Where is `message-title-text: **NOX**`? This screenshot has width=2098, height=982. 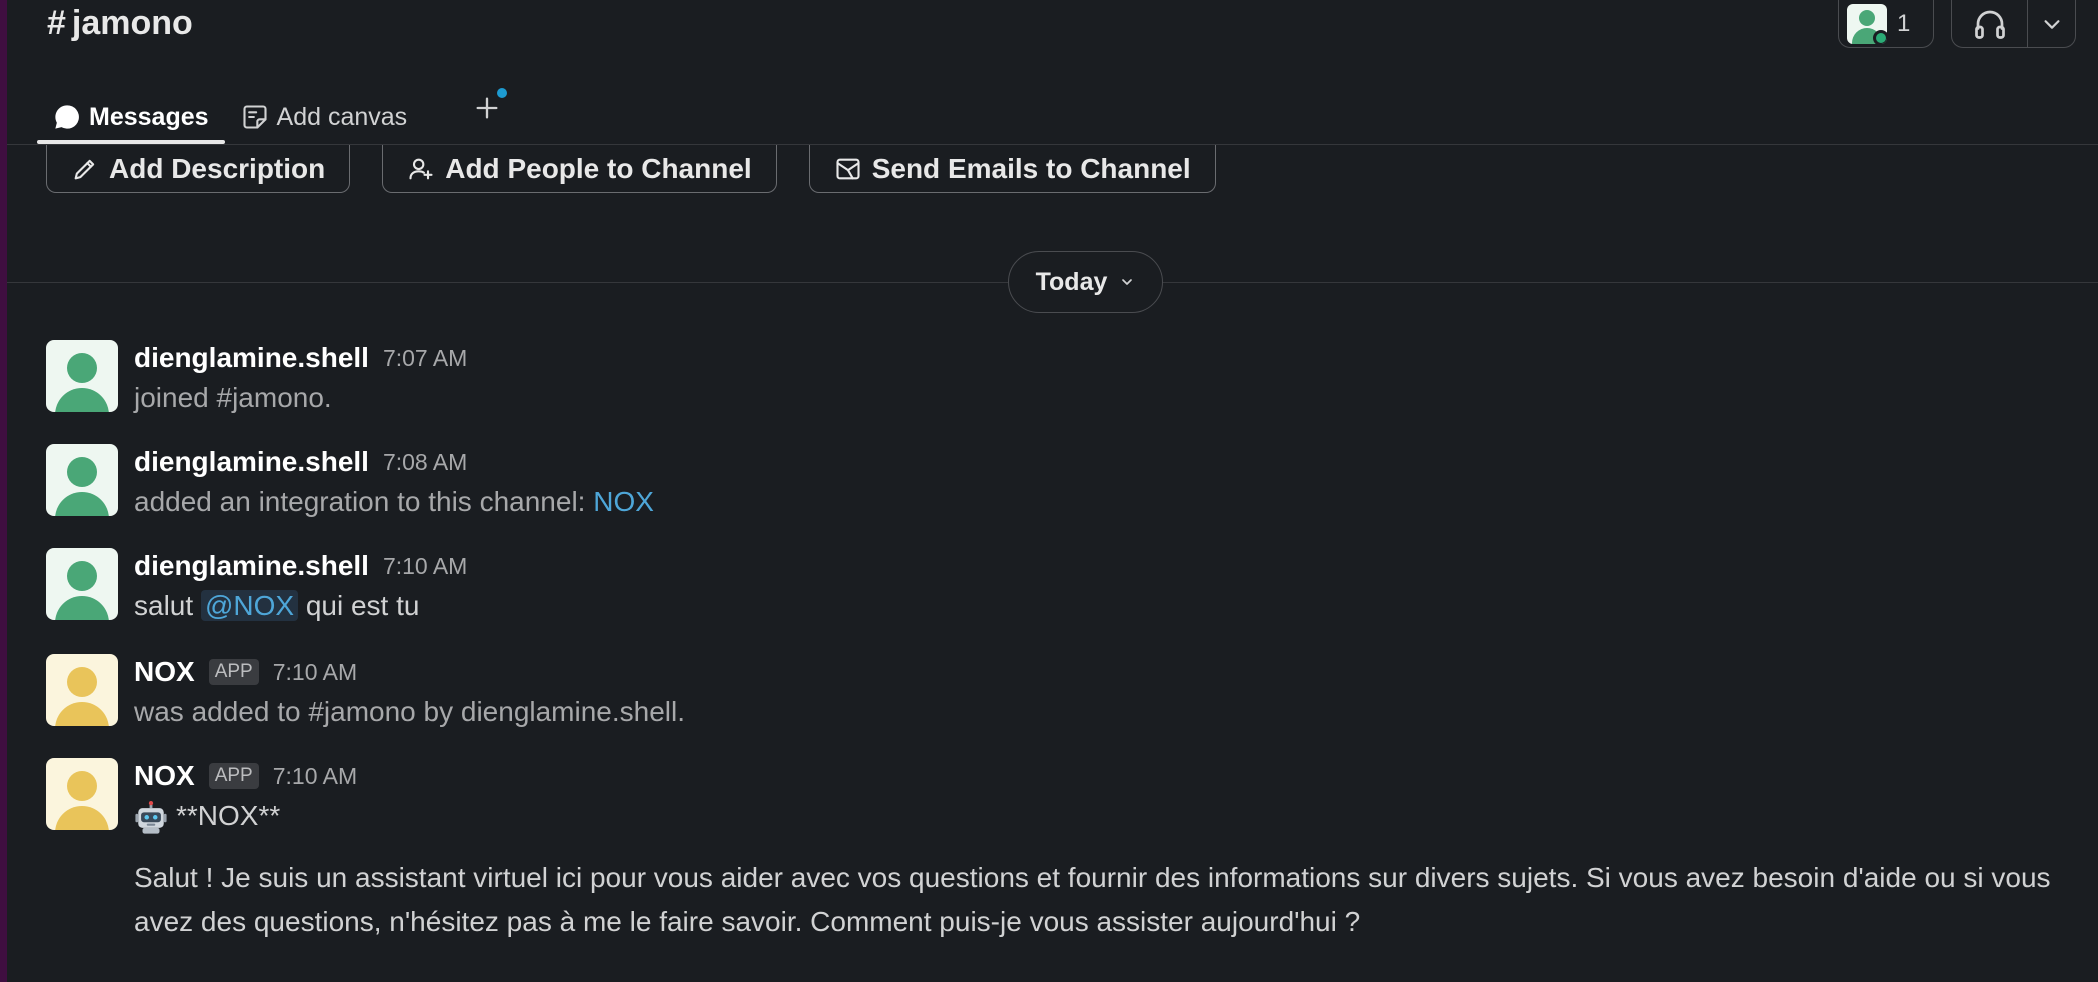
message-title-text: **NOX** is located at coordinates (228, 815).